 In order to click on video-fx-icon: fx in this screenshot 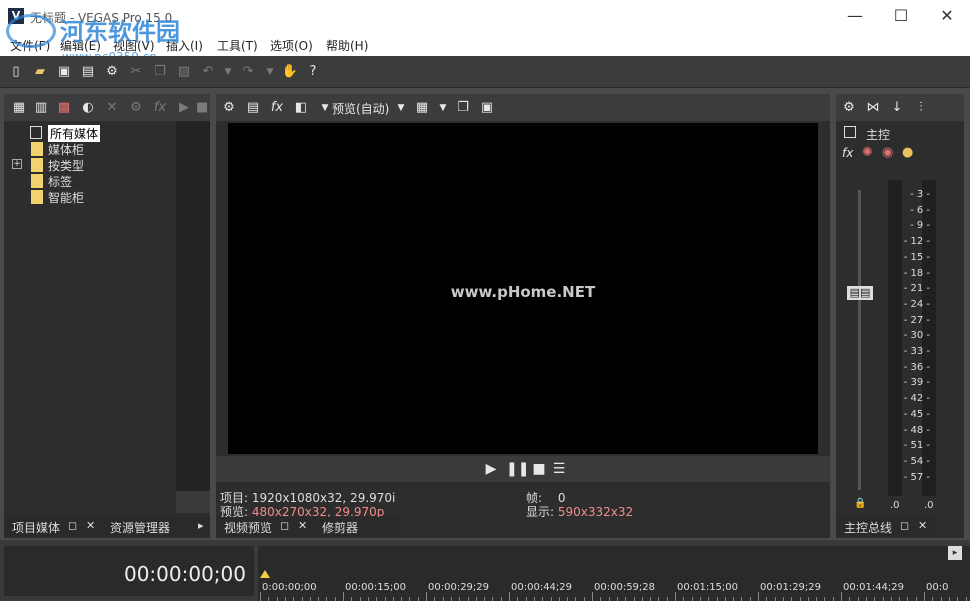, I will do `click(277, 108)`.